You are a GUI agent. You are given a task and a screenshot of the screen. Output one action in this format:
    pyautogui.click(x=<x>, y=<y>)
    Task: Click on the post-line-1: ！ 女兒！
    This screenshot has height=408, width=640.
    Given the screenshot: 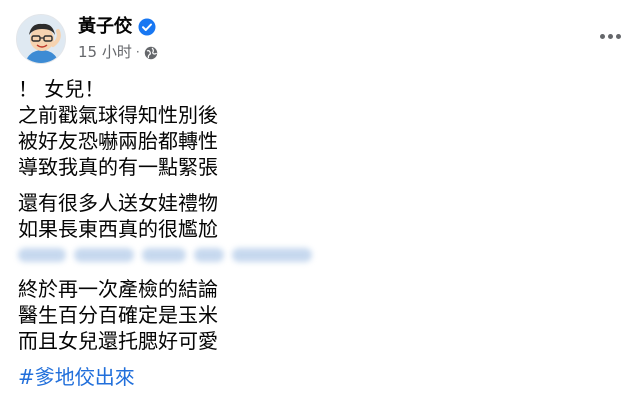 What is the action you would take?
    pyautogui.click(x=61, y=89)
    